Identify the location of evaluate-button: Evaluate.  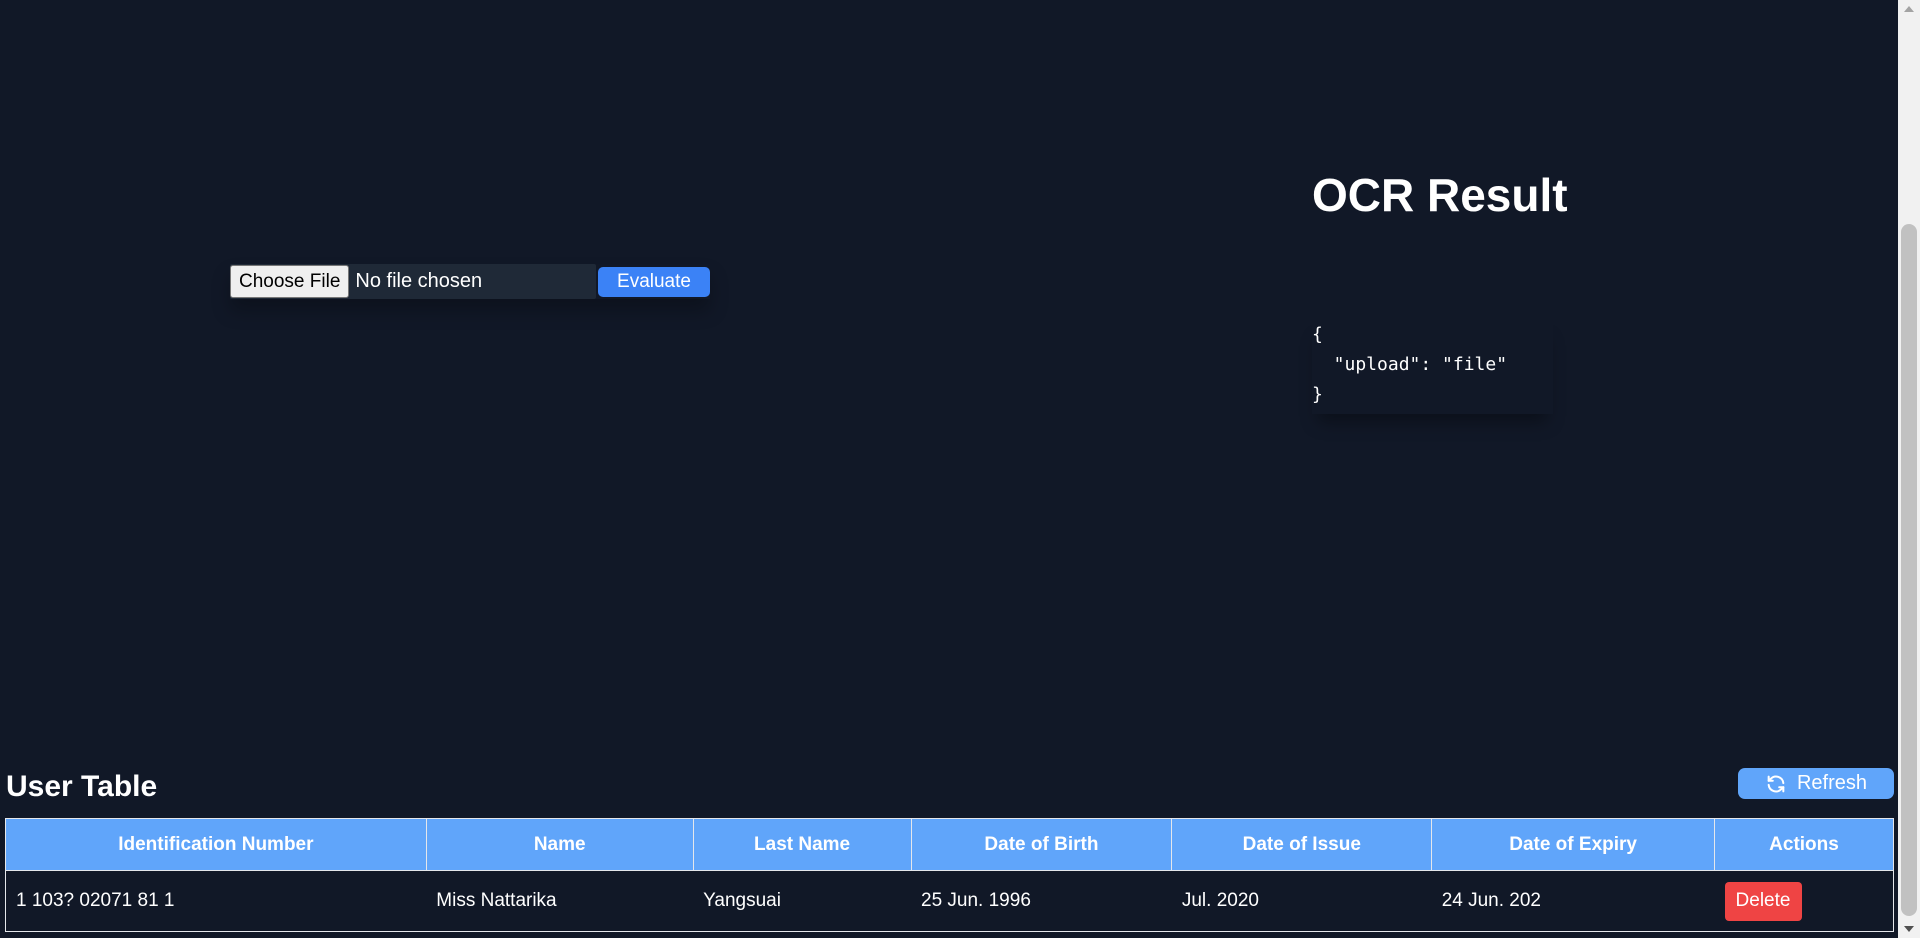
(654, 281).